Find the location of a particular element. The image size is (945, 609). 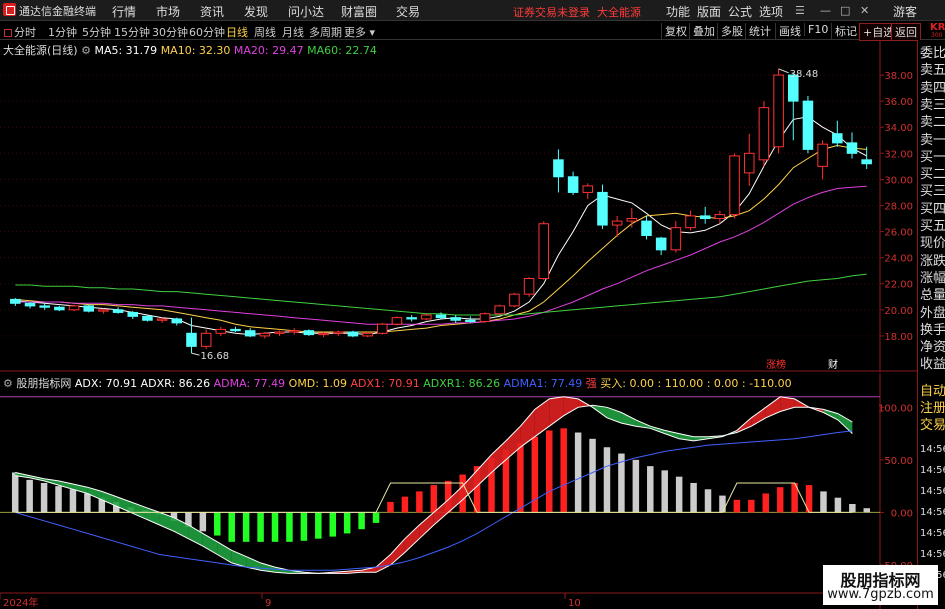

tool-stats: 统计 is located at coordinates (759, 31).